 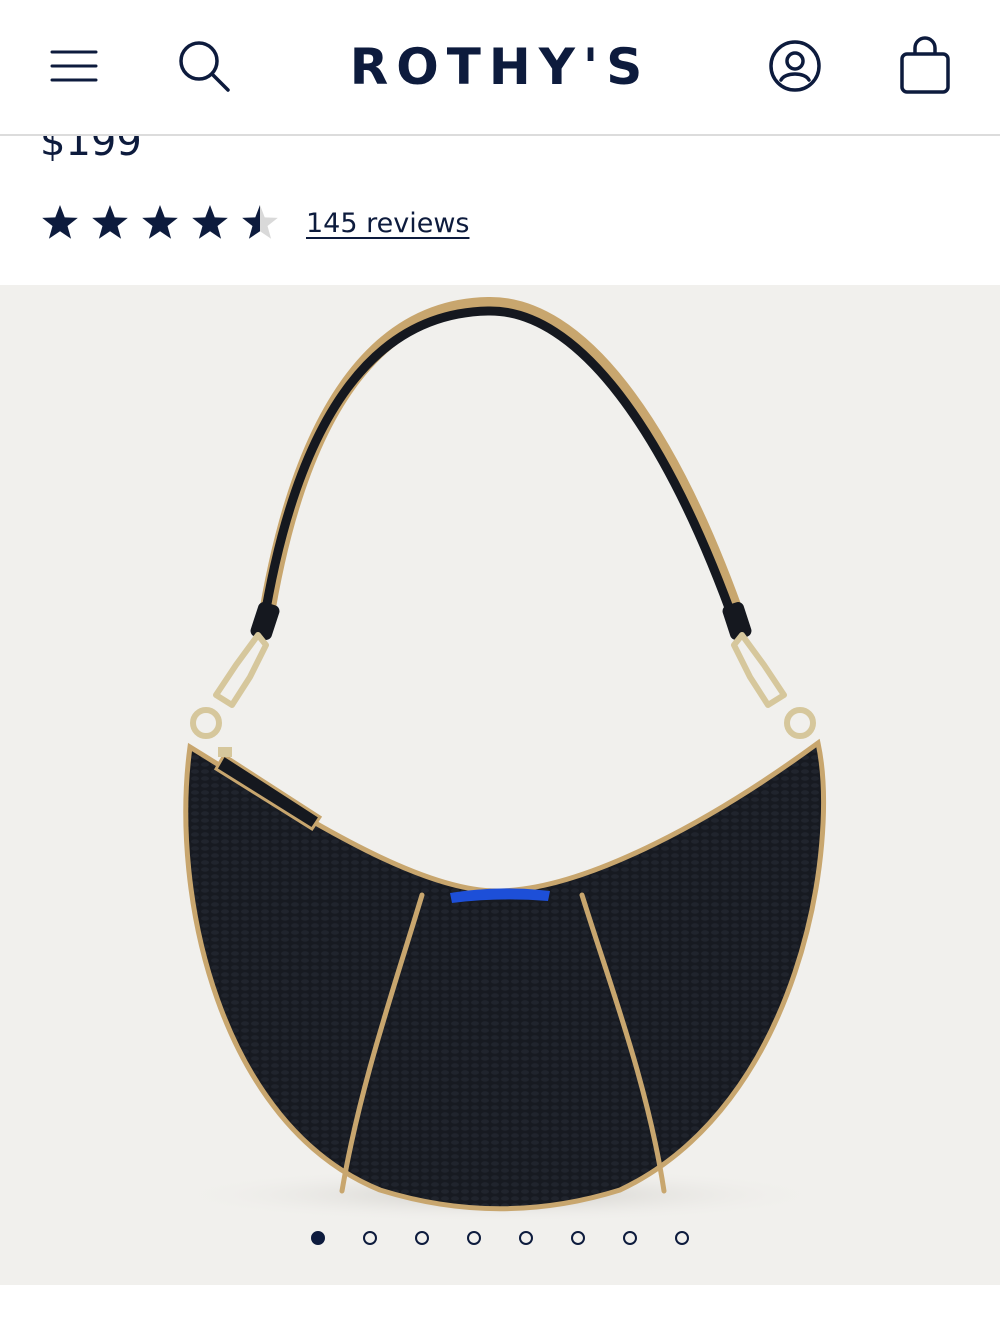 What do you see at coordinates (925, 66) in the screenshot?
I see `shopping-bag-icon` at bounding box center [925, 66].